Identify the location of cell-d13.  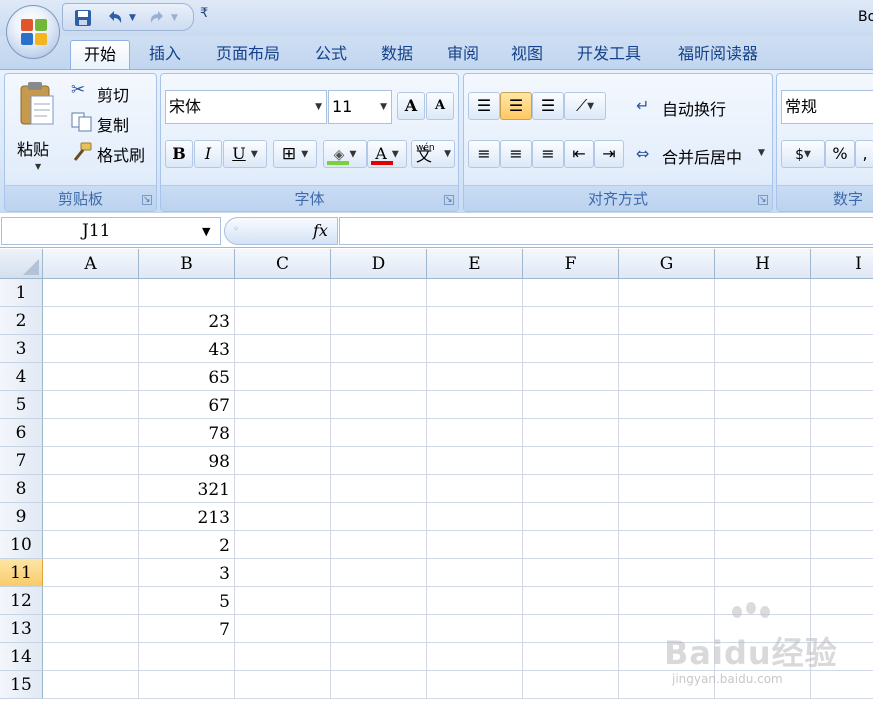
(379, 629).